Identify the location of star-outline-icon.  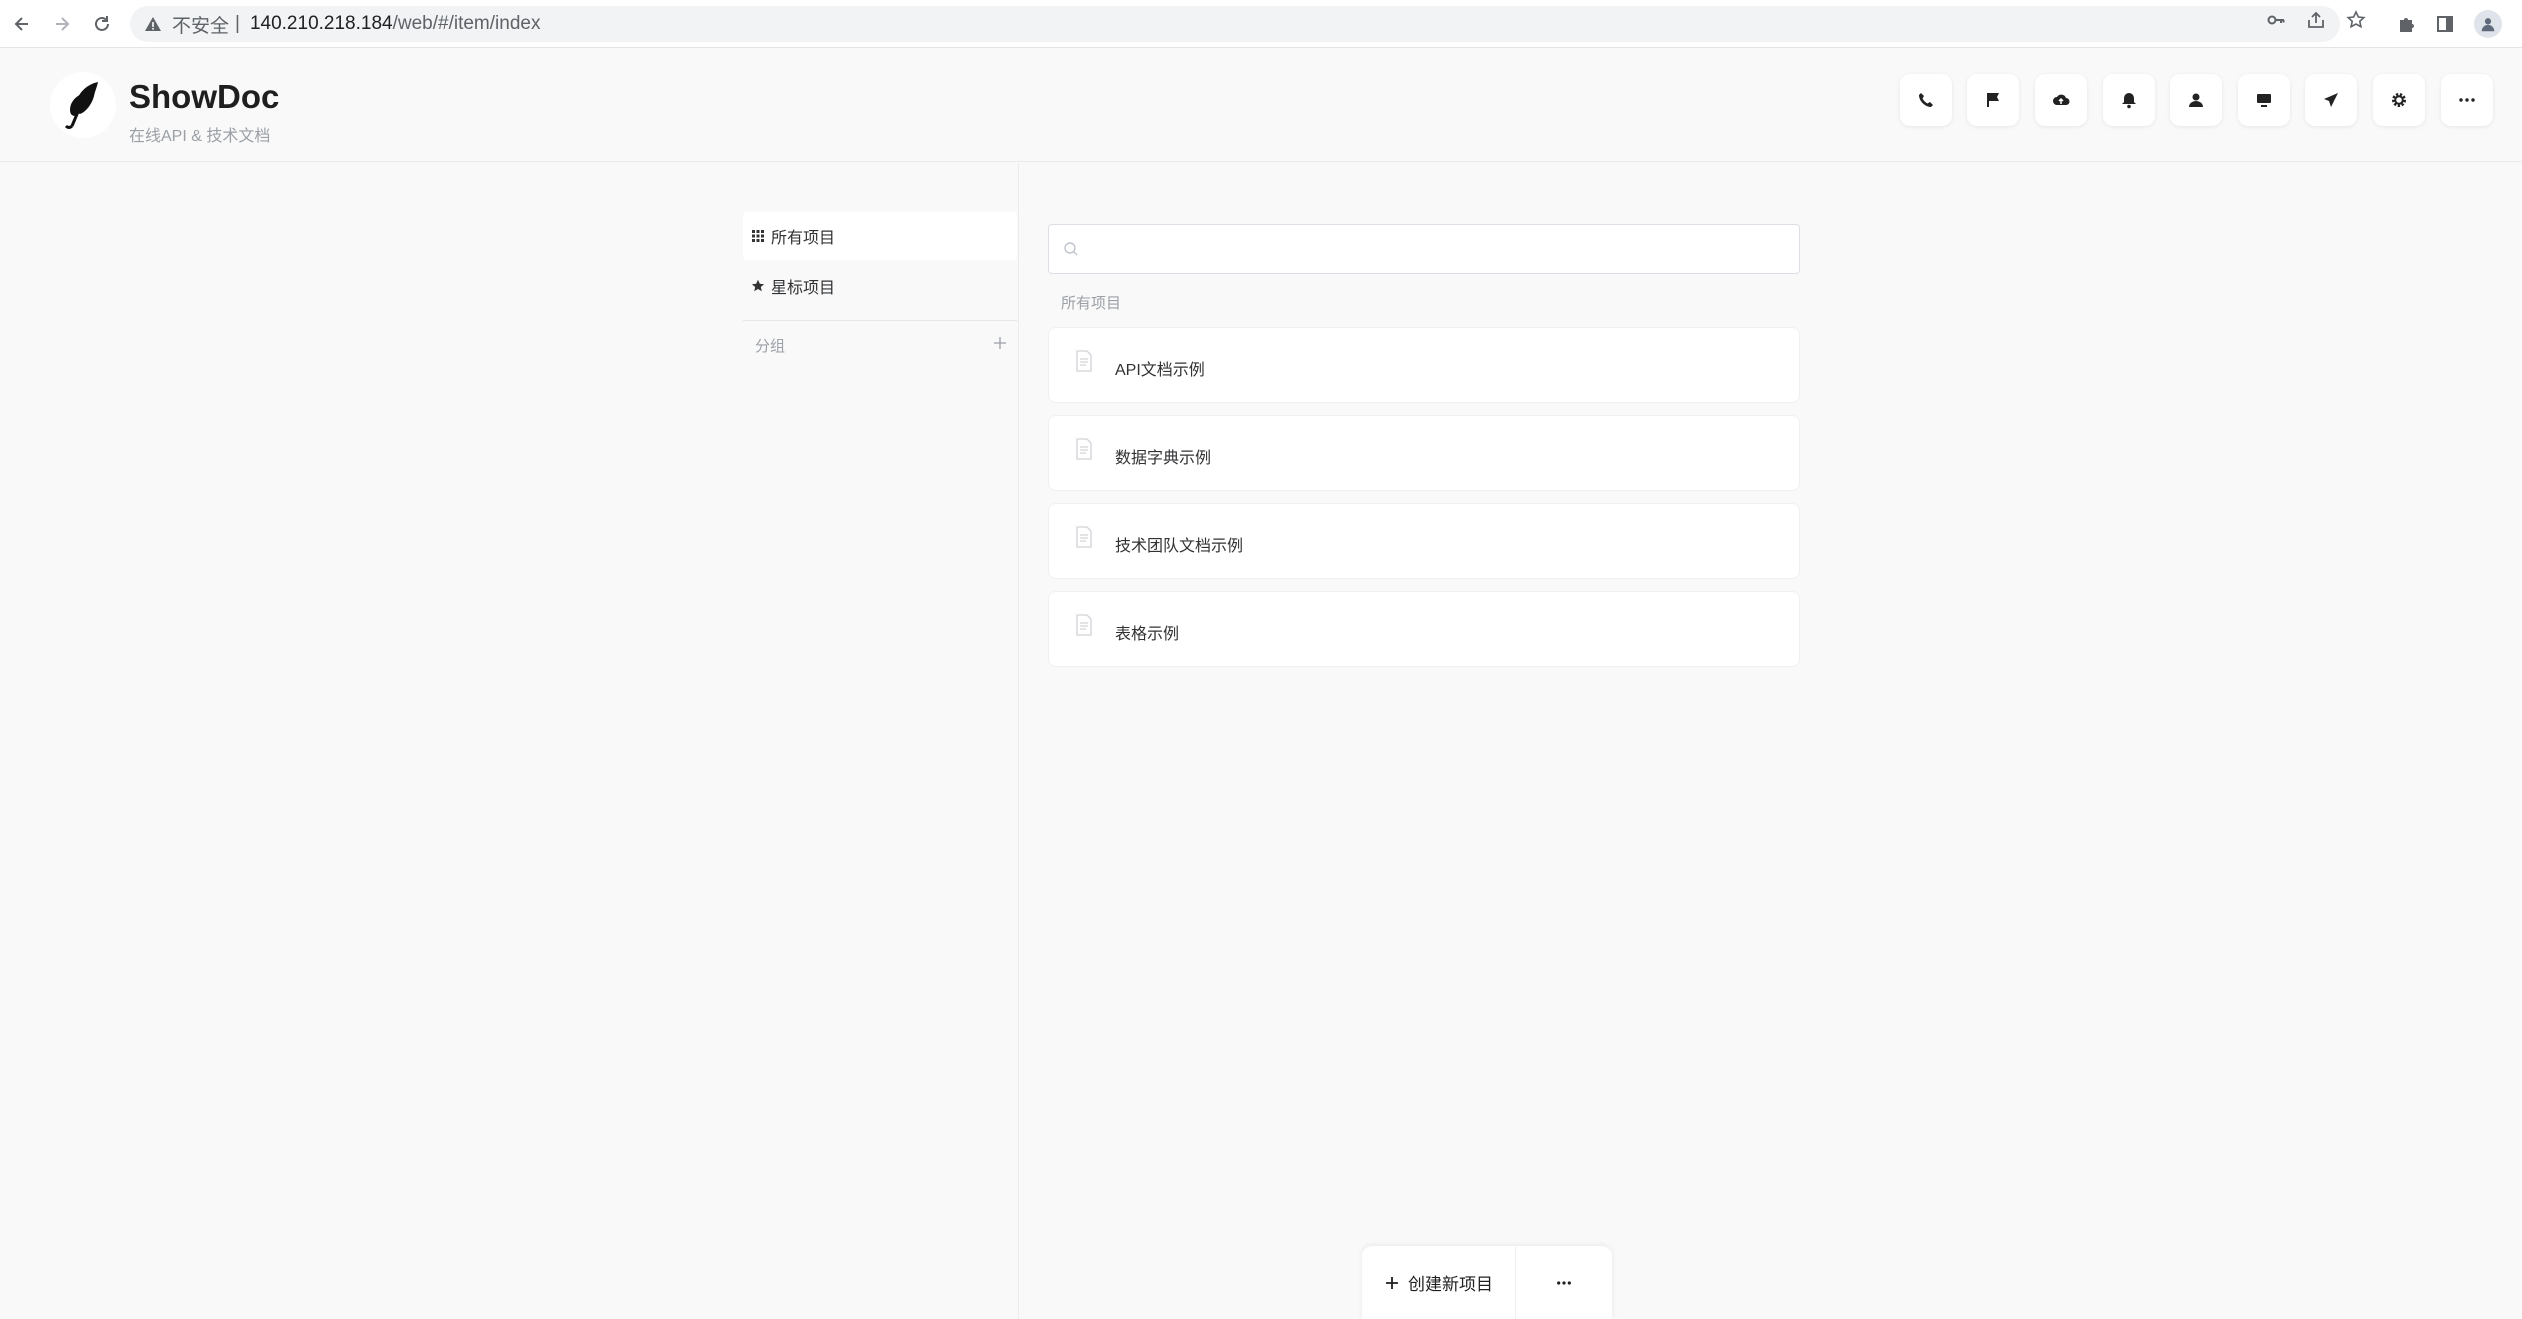
(2356, 19).